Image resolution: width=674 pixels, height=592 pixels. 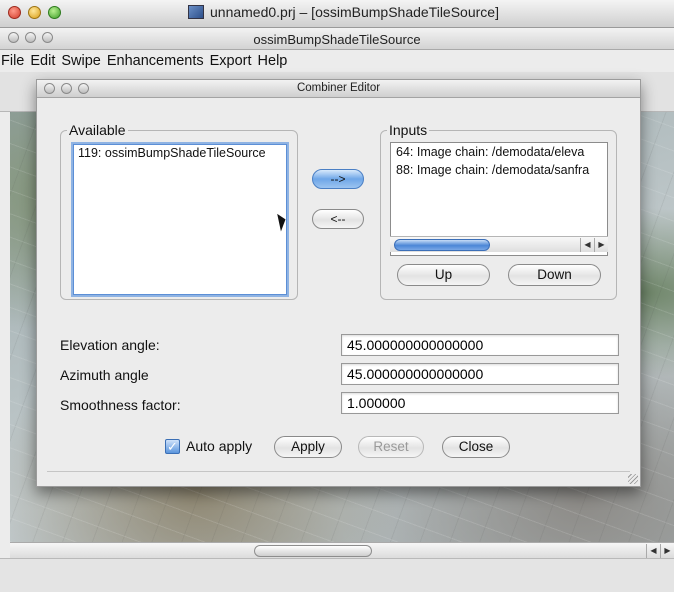 What do you see at coordinates (391, 447) in the screenshot?
I see `reset-button: Reset` at bounding box center [391, 447].